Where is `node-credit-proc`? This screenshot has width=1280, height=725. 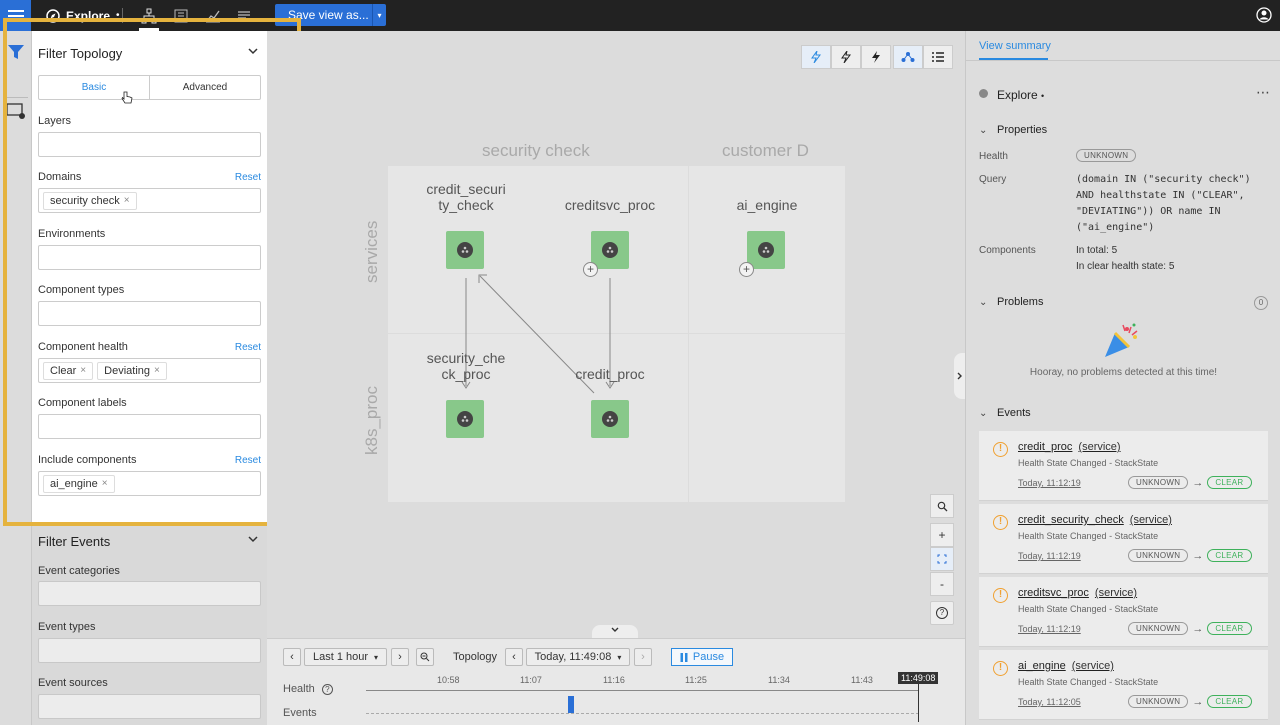
node-credit-proc is located at coordinates (610, 419).